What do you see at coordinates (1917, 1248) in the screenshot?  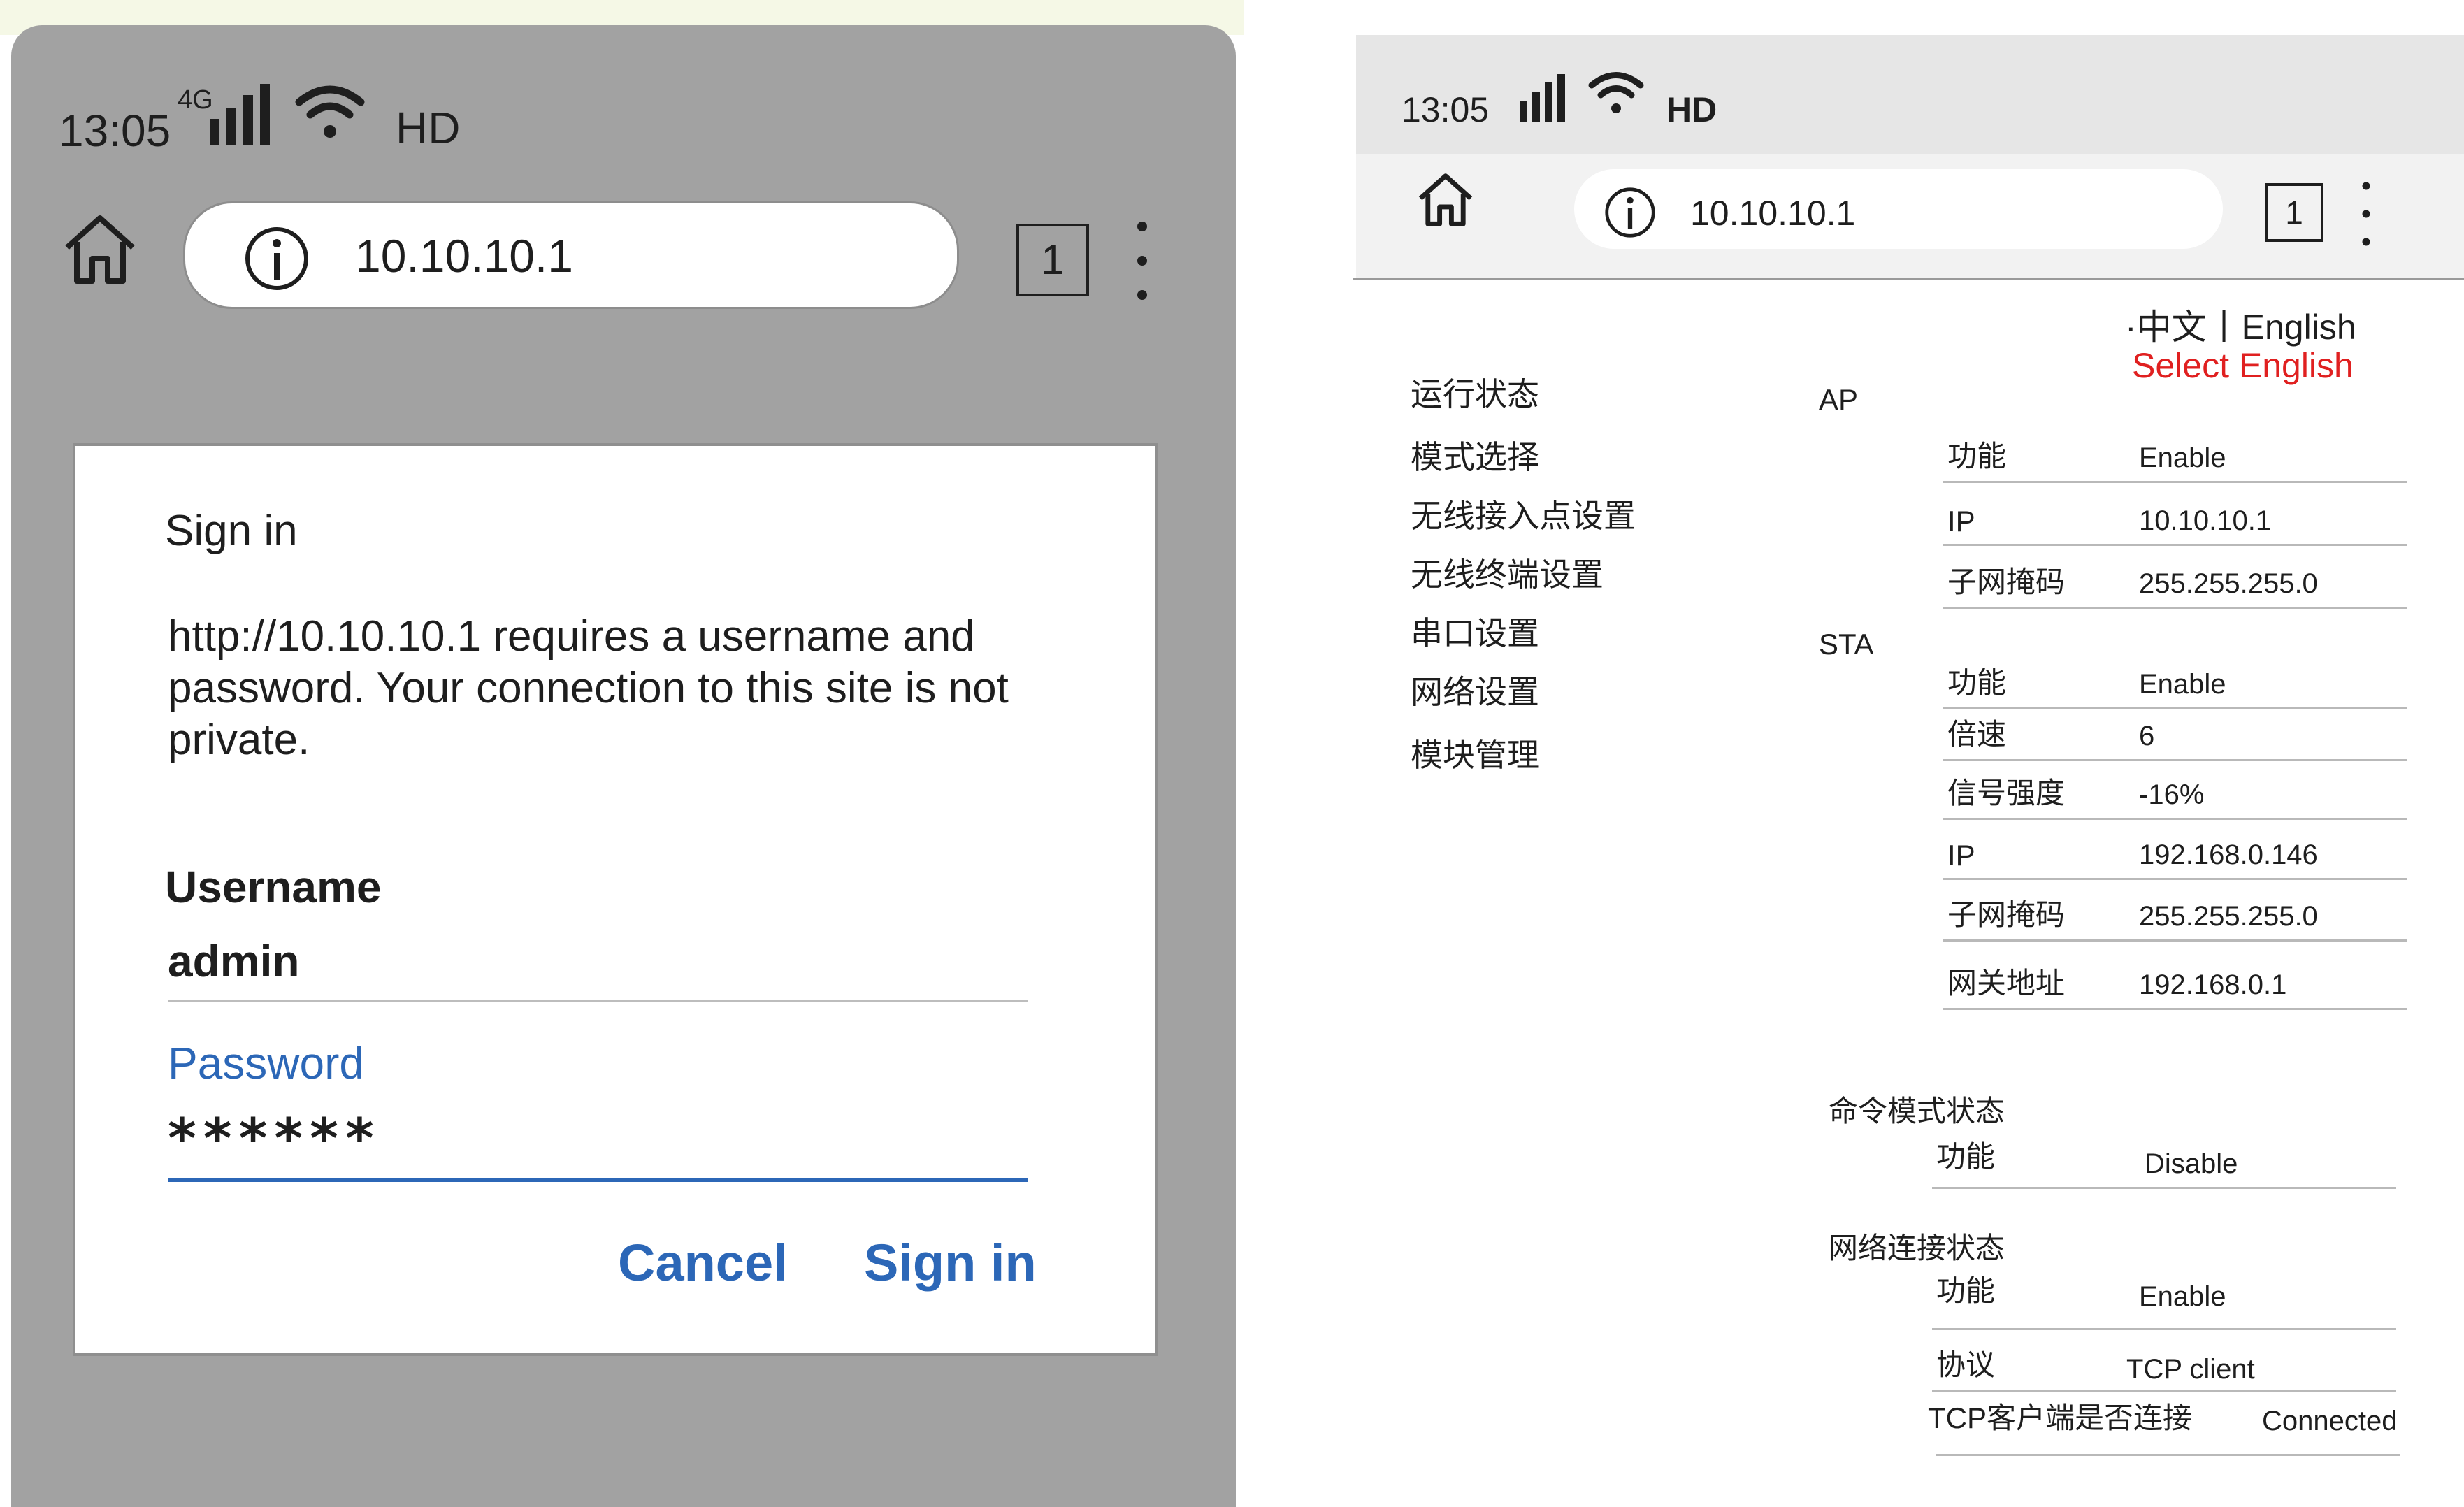 I see `section-title-network-connection: 网络连接状态` at bounding box center [1917, 1248].